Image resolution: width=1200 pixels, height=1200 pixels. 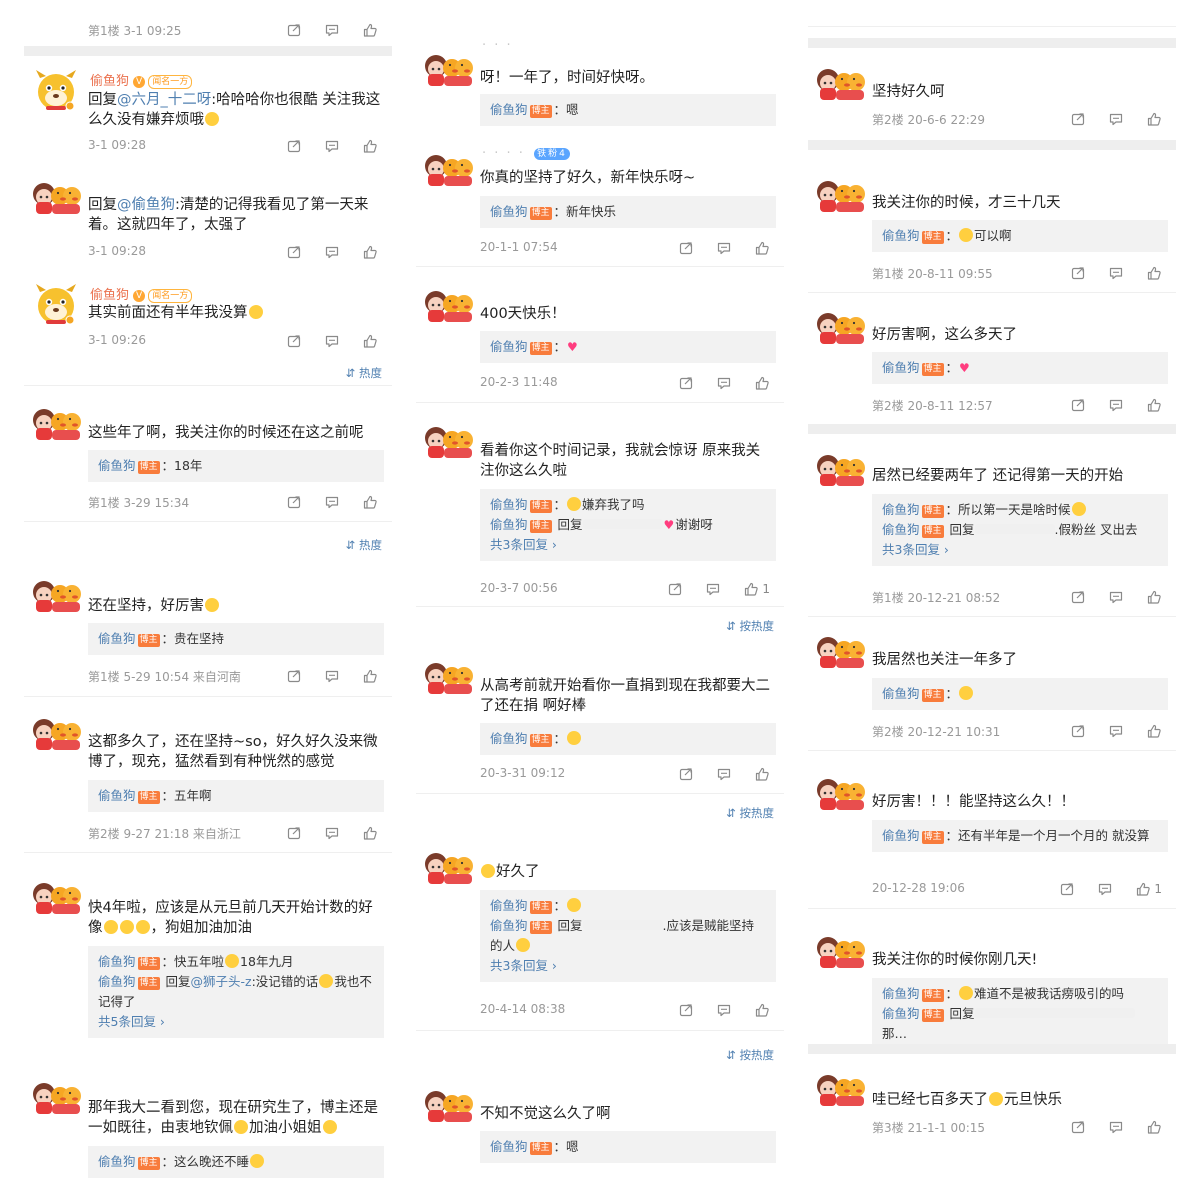 What do you see at coordinates (236, 1022) in the screenshot?
I see `more-replies-link: 共5条回复 ›` at bounding box center [236, 1022].